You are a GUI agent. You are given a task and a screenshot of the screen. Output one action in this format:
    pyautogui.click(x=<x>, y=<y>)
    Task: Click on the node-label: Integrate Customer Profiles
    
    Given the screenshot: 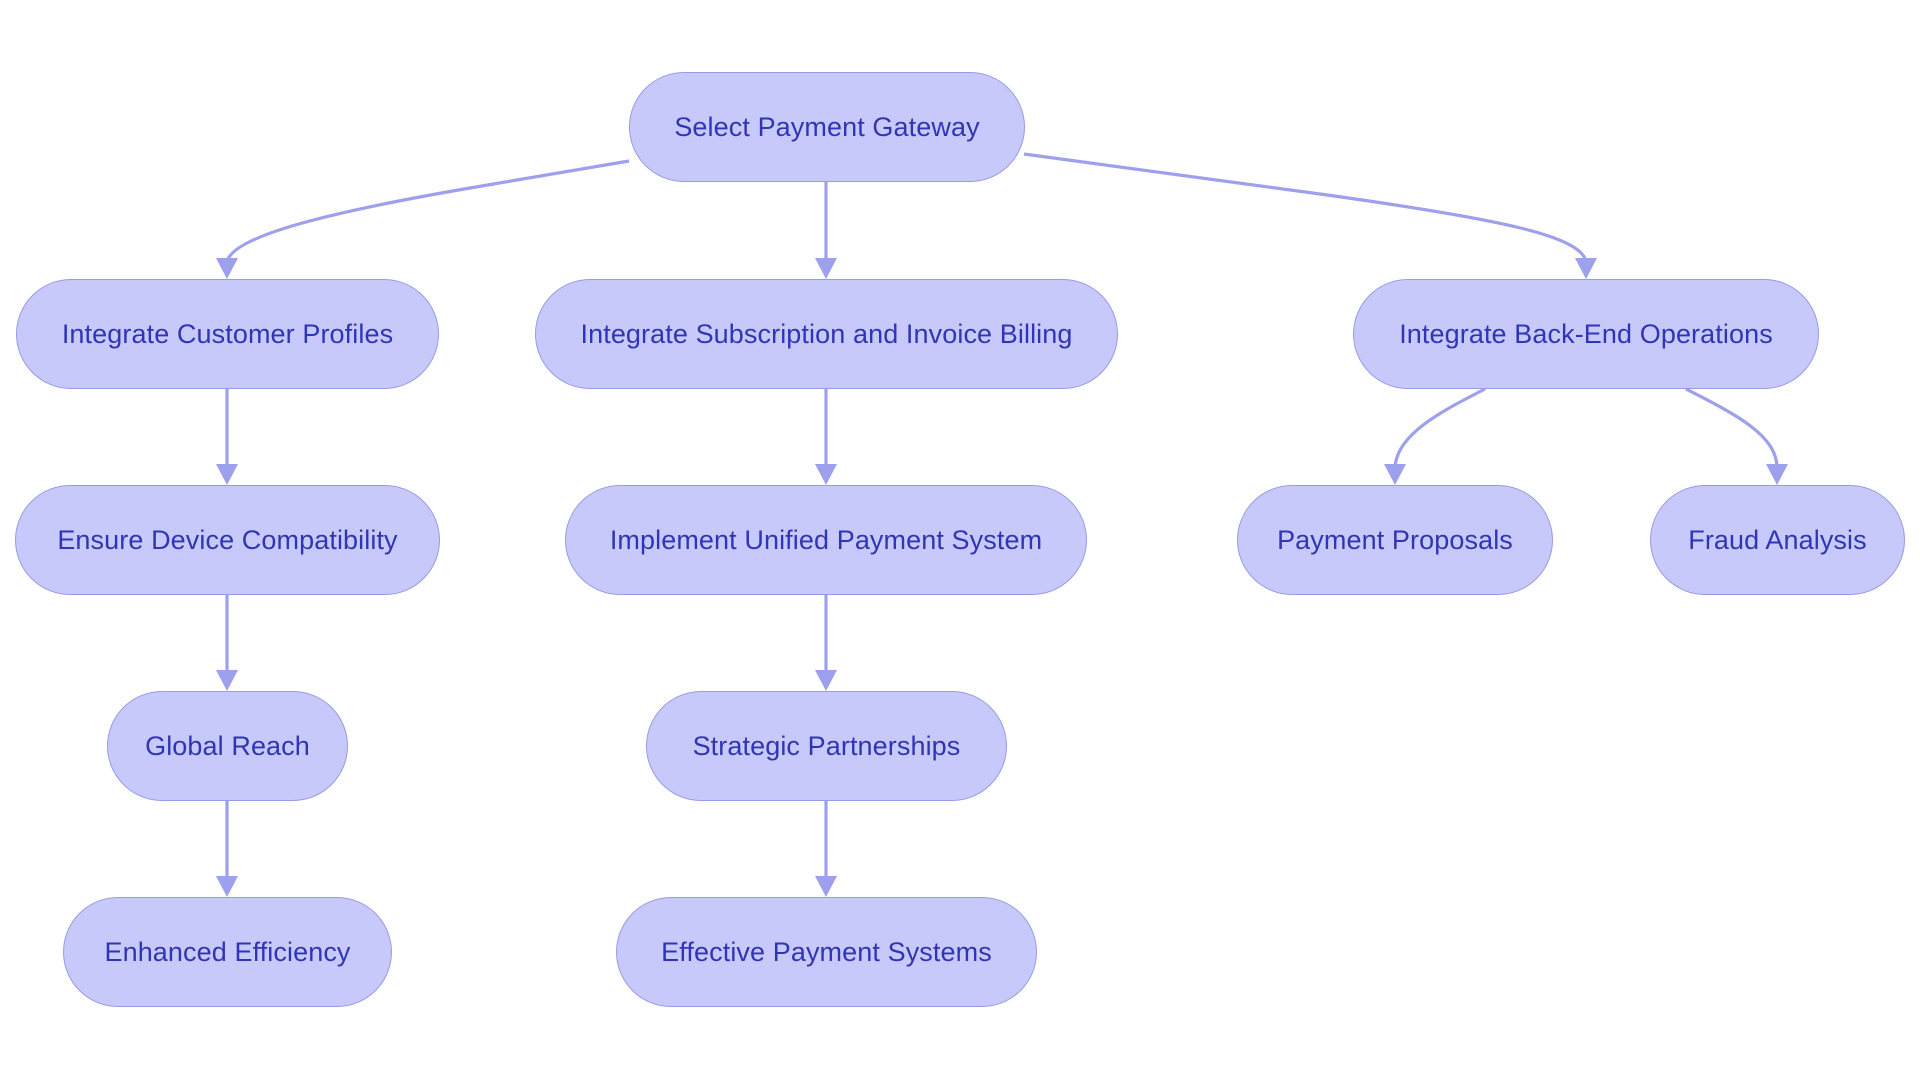 What is the action you would take?
    pyautogui.click(x=227, y=333)
    